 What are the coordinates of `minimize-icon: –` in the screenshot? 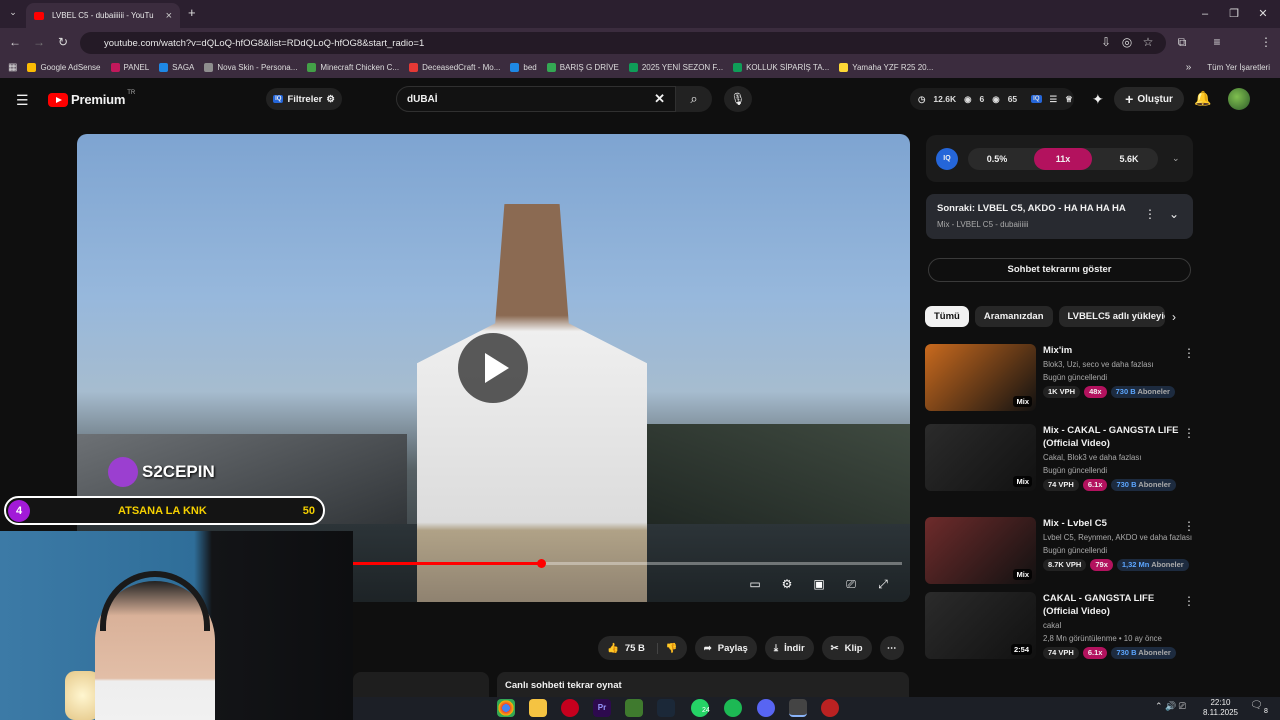 It's located at (1205, 14).